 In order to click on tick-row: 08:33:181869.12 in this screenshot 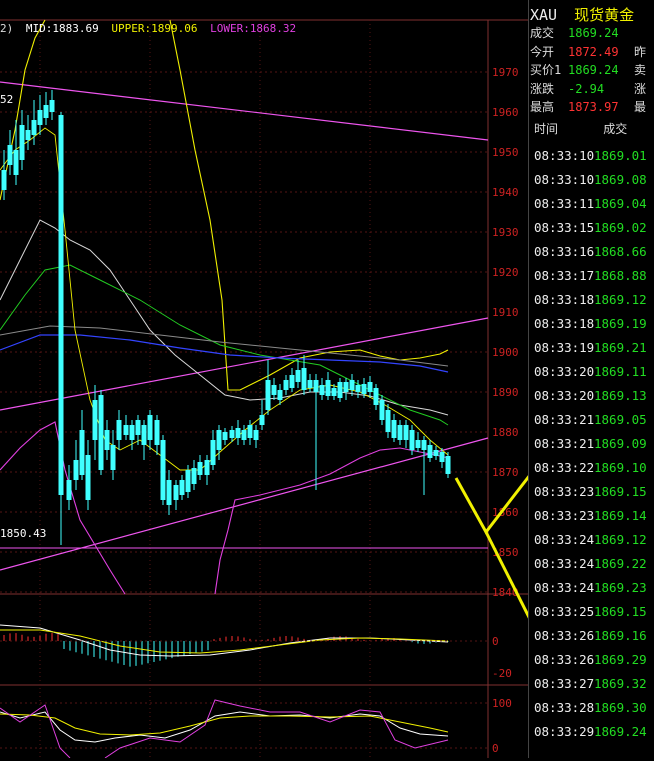, I will do `click(590, 304)`.